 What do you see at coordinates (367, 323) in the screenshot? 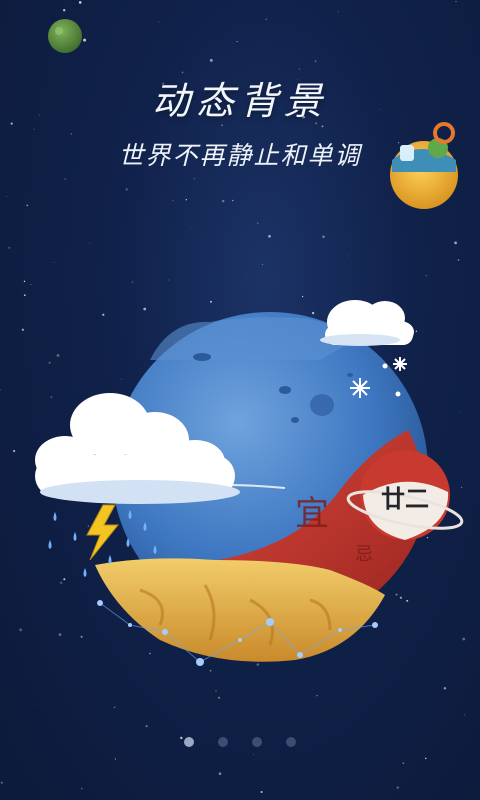
I see `cloud-icon` at bounding box center [367, 323].